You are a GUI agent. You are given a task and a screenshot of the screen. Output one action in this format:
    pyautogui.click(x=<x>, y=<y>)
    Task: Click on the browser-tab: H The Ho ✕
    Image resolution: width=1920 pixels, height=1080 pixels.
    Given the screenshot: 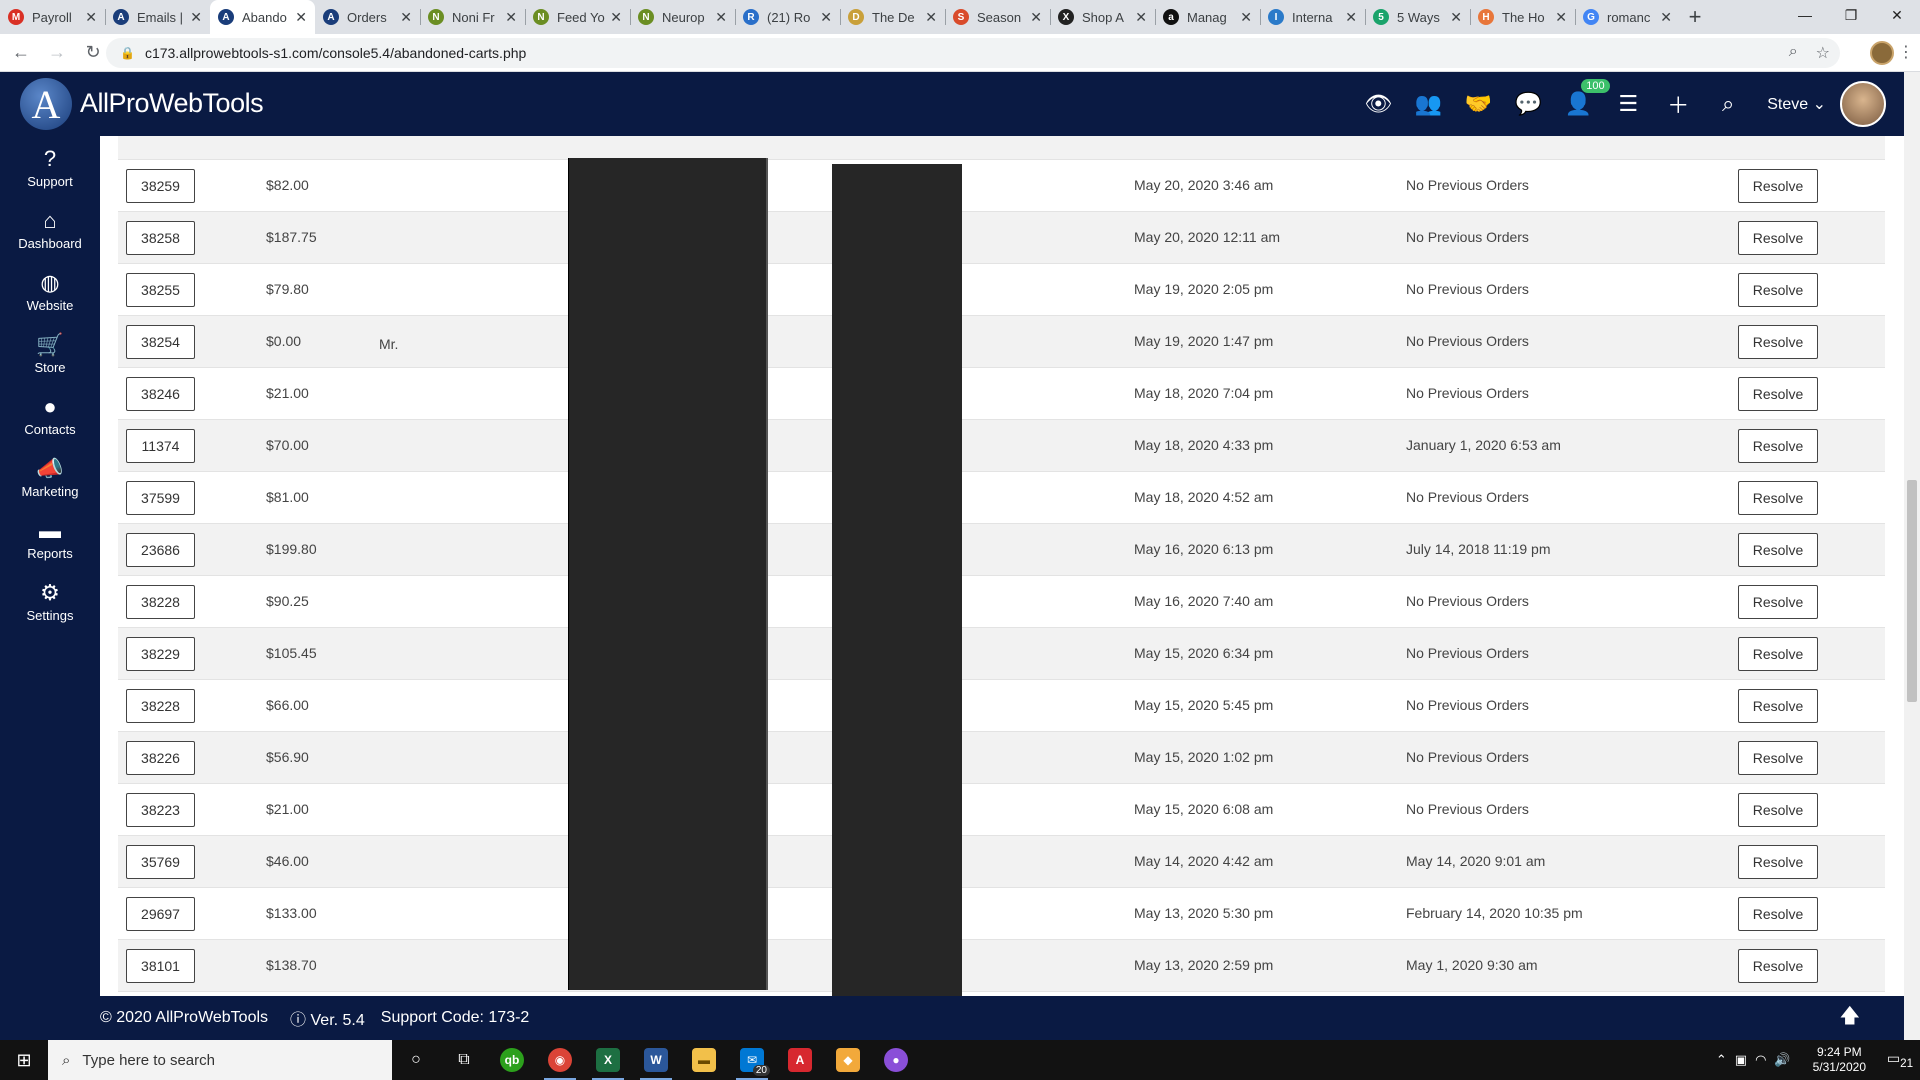 What is the action you would take?
    pyautogui.click(x=1522, y=17)
    